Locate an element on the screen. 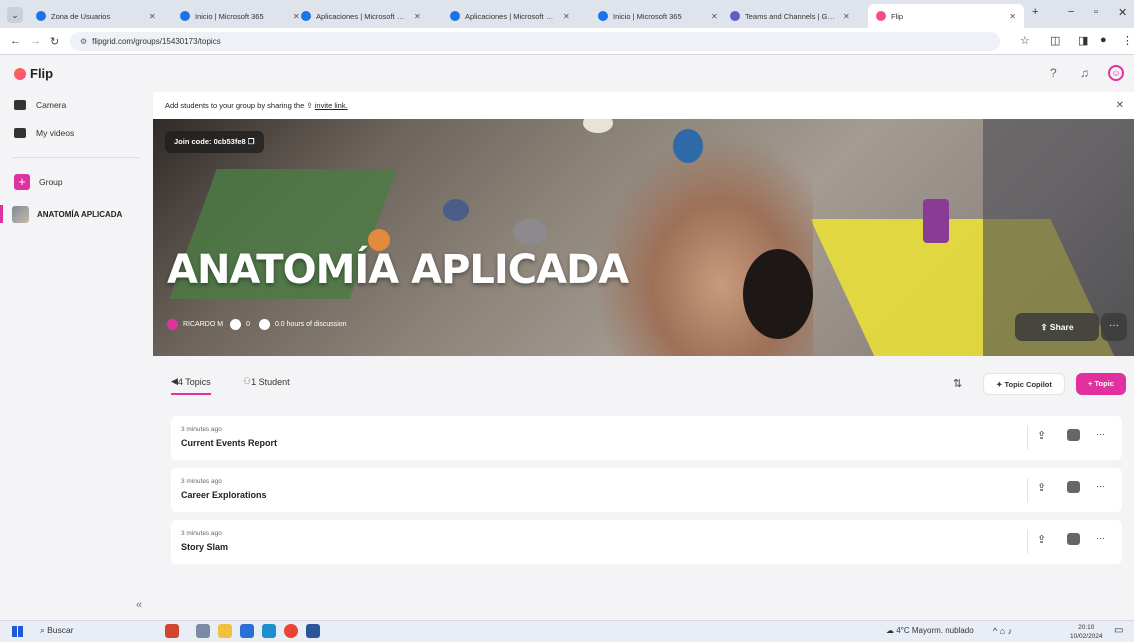 Image resolution: width=1134 pixels, height=642 pixels. app-name: Flip is located at coordinates (42, 73).